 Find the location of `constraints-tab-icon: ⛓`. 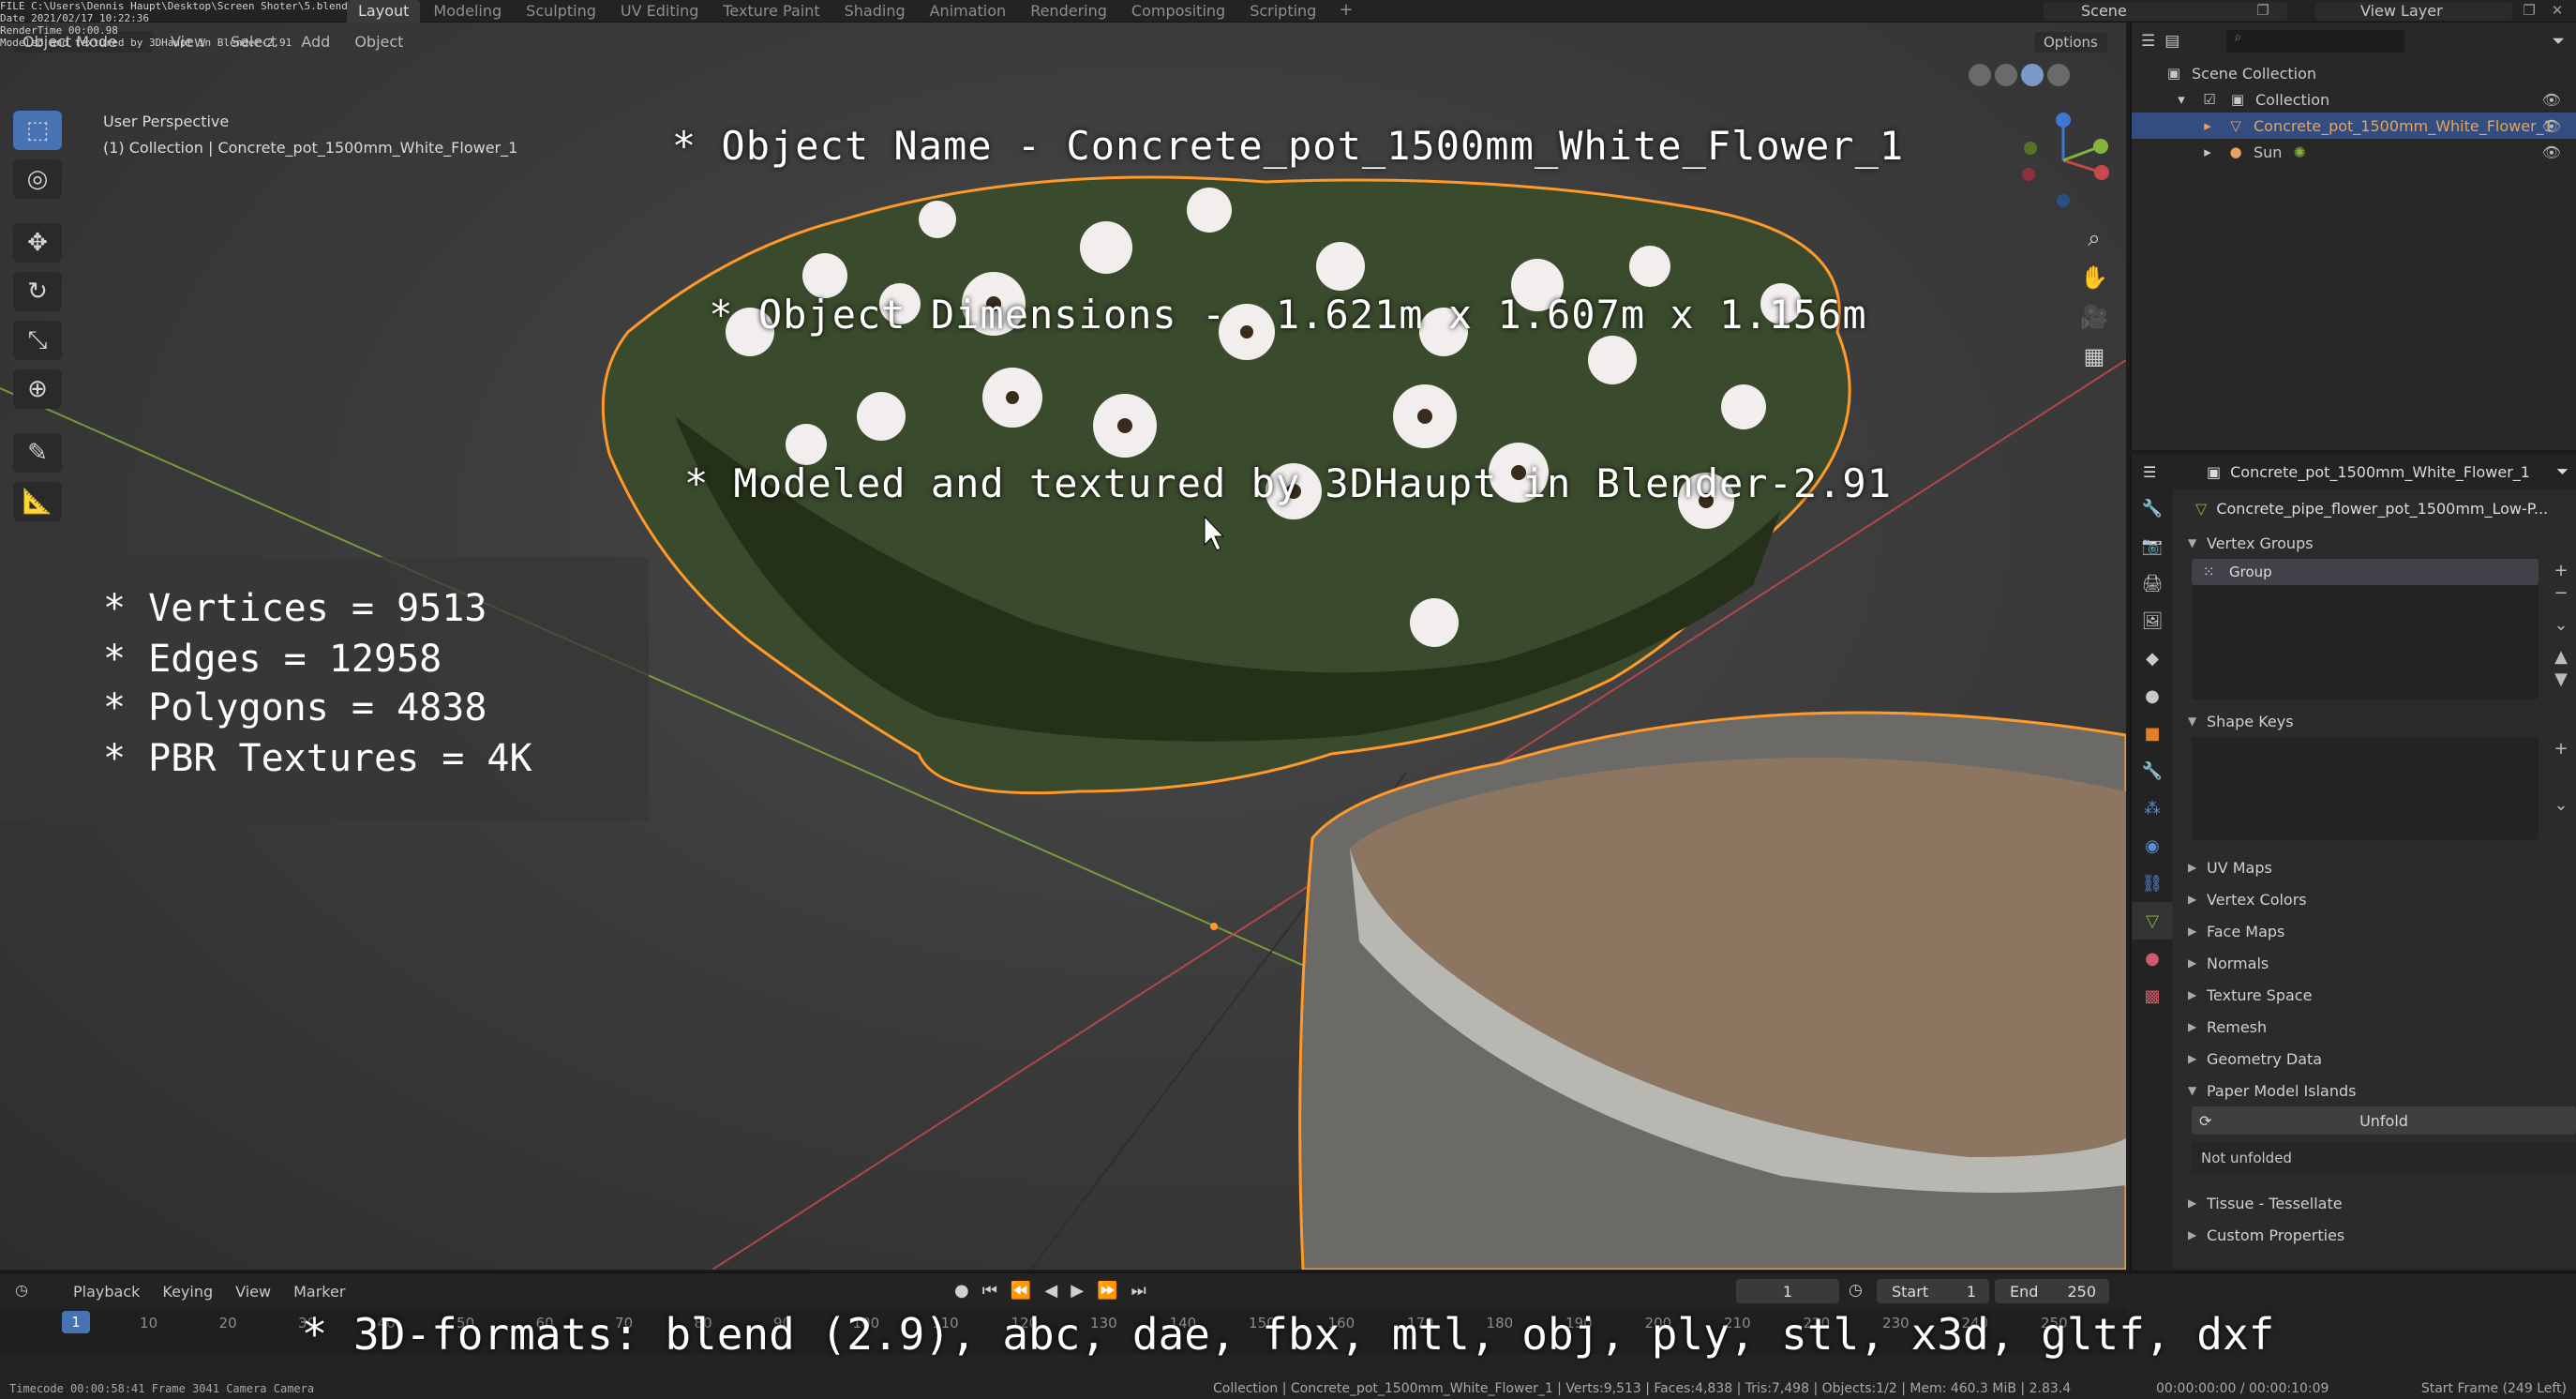

constraints-tab-icon: ⛓ is located at coordinates (2152, 883).